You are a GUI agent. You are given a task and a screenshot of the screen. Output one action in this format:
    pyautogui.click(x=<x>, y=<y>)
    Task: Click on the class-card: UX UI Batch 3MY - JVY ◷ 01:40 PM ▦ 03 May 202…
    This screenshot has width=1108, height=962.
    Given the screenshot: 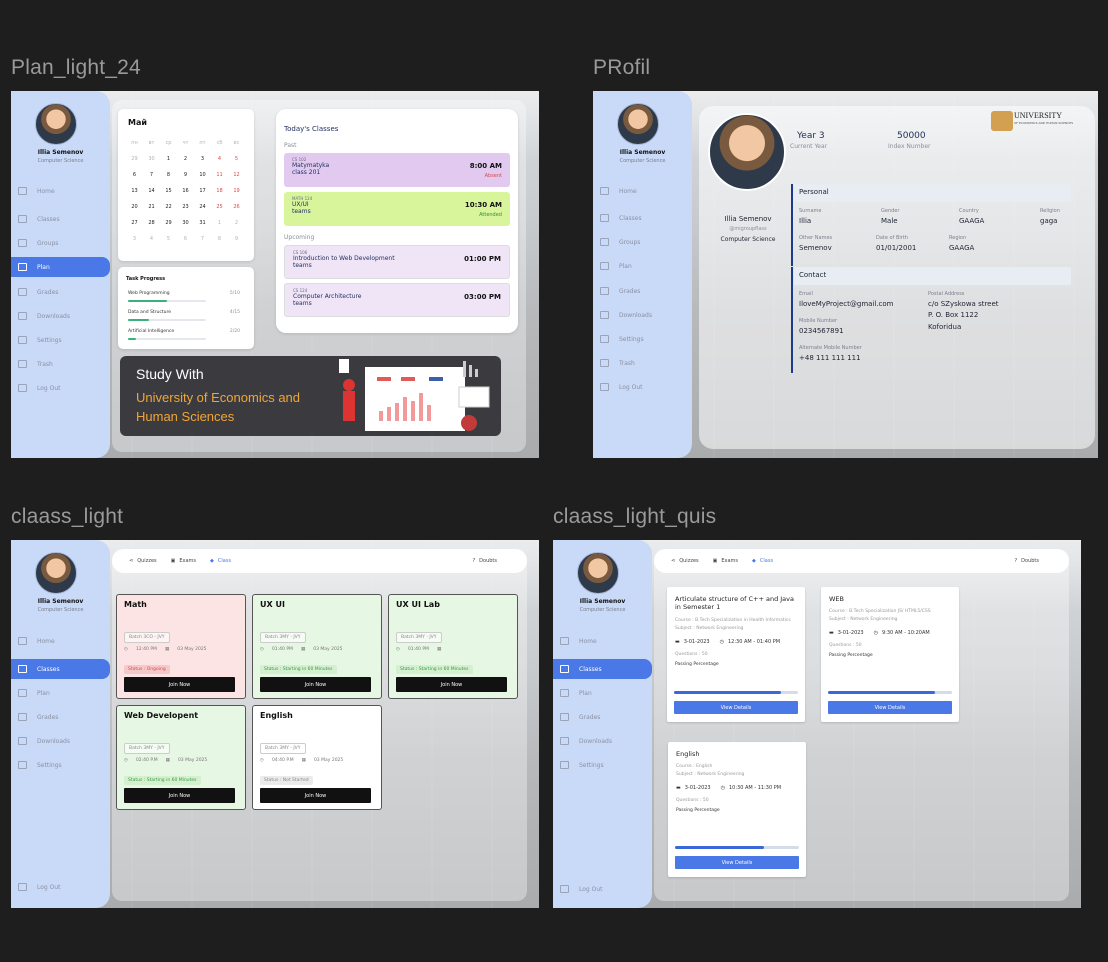 What is the action you would take?
    pyautogui.click(x=317, y=646)
    